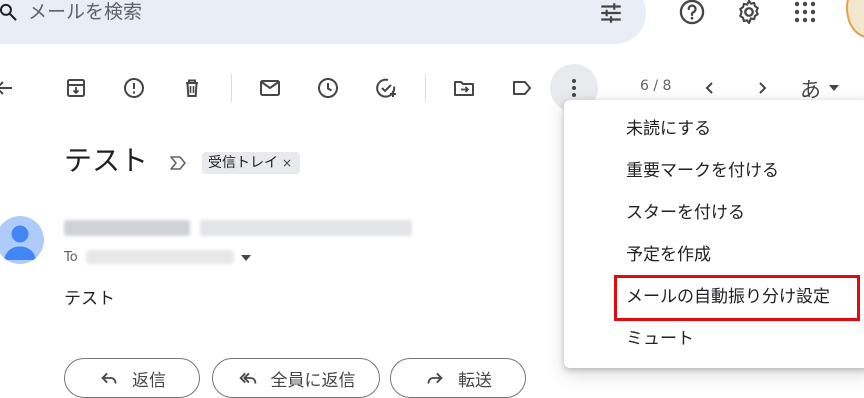 The height and width of the screenshot is (398, 864). I want to click on chevron-down-icon, so click(834, 88).